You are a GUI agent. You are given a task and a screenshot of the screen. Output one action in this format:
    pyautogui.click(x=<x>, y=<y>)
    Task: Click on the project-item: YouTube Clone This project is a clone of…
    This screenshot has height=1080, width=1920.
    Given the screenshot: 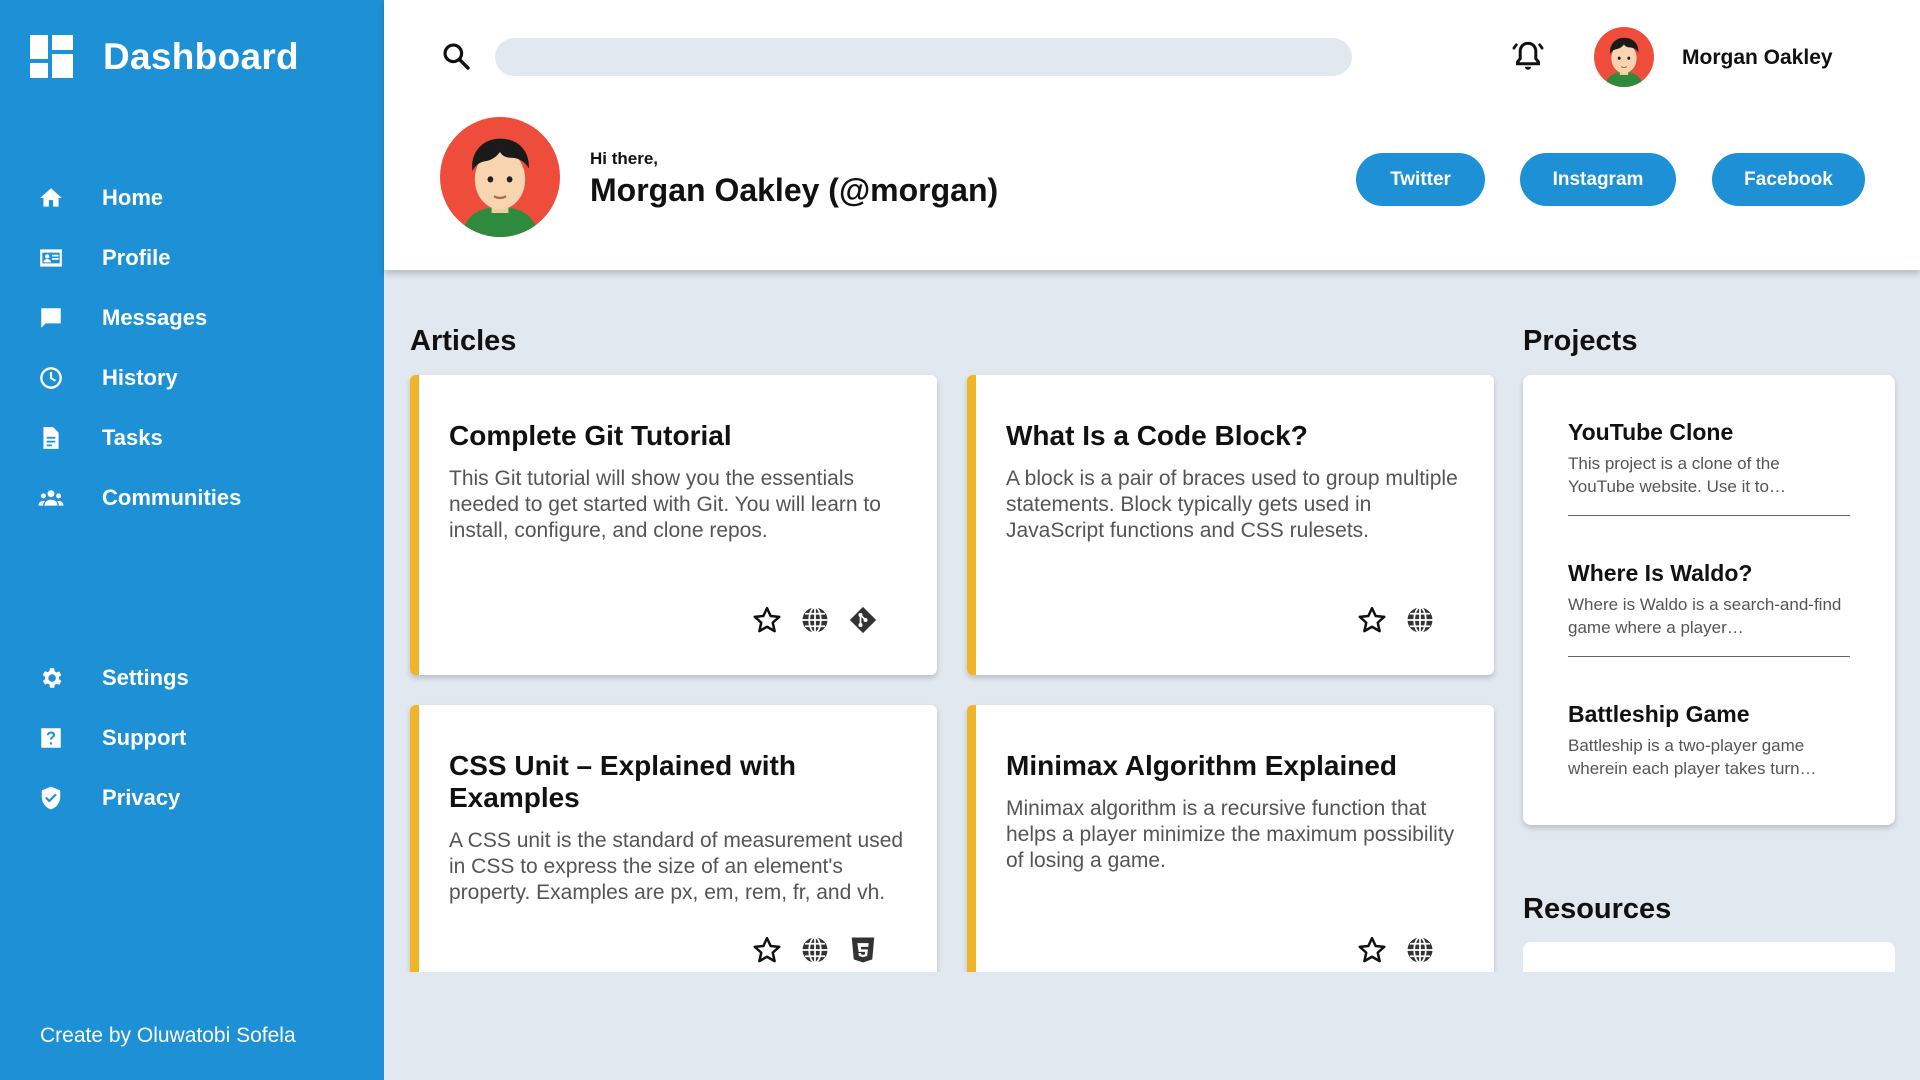 What is the action you would take?
    pyautogui.click(x=1709, y=445)
    